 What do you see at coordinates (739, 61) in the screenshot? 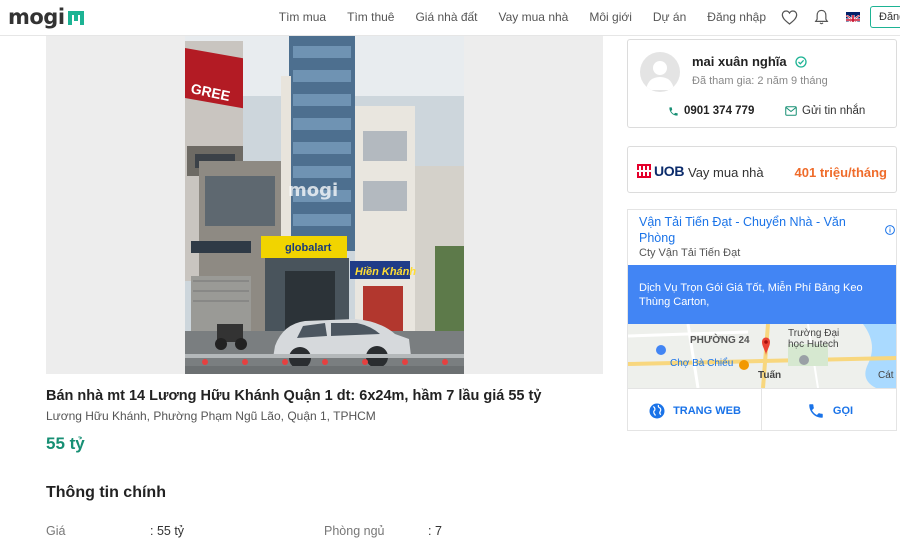
I see `agent-name: mai xuân nghĩa` at bounding box center [739, 61].